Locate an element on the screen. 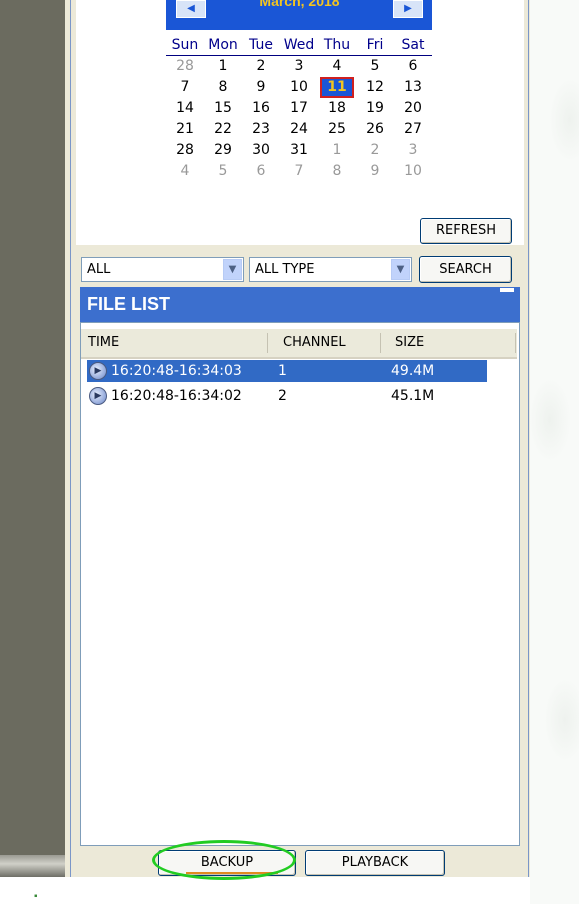 The image size is (579, 904). left-panel-strip is located at coordinates (32, 427).